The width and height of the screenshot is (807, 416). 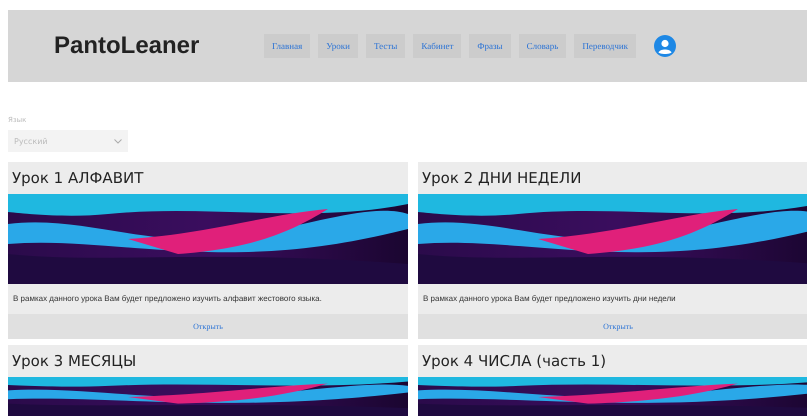 What do you see at coordinates (287, 46) in the screenshot?
I see `nav-link: Главная` at bounding box center [287, 46].